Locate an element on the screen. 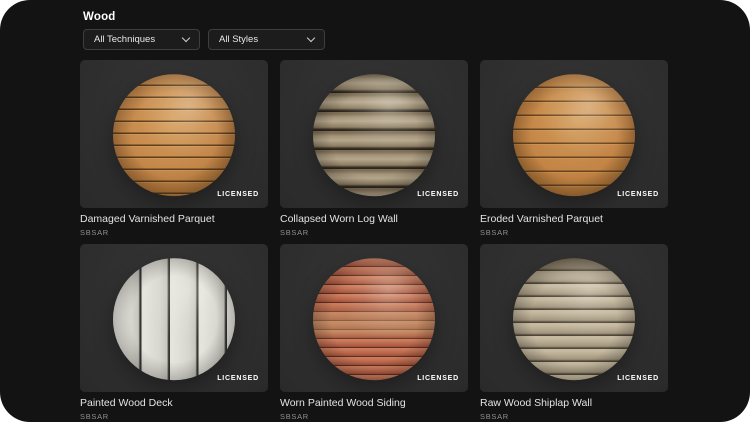  page-title: Wood is located at coordinates (99, 17).